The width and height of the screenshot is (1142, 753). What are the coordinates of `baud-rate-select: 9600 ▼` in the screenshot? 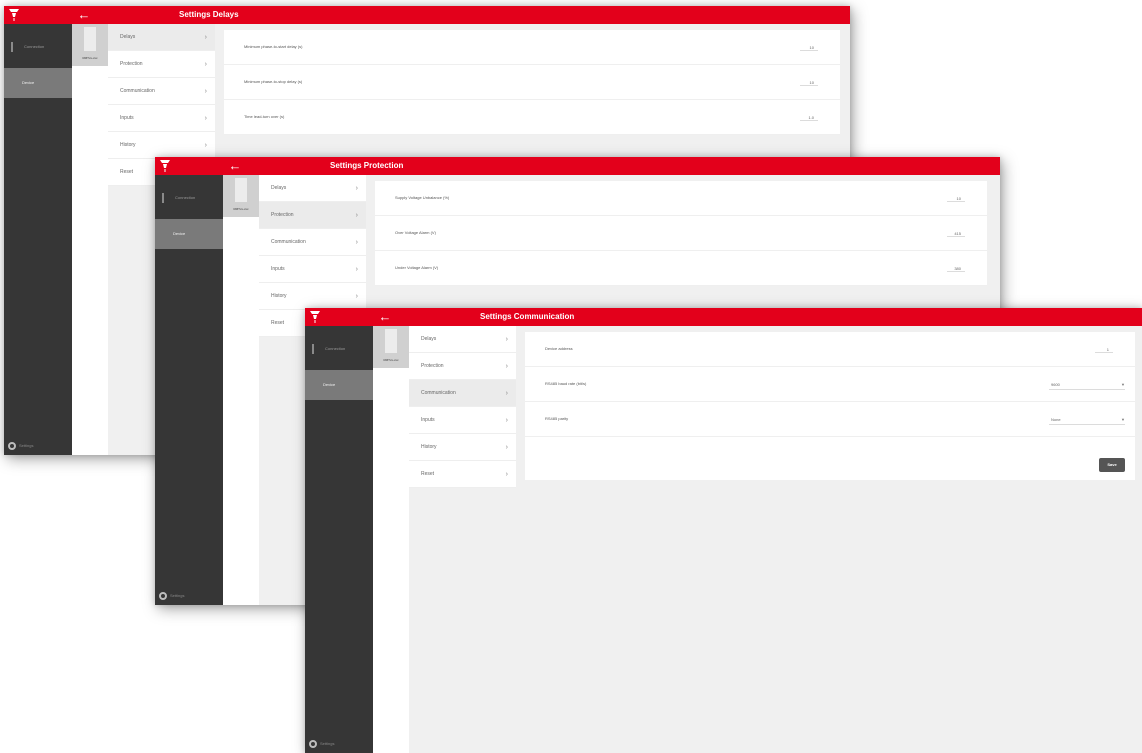 It's located at (1087, 385).